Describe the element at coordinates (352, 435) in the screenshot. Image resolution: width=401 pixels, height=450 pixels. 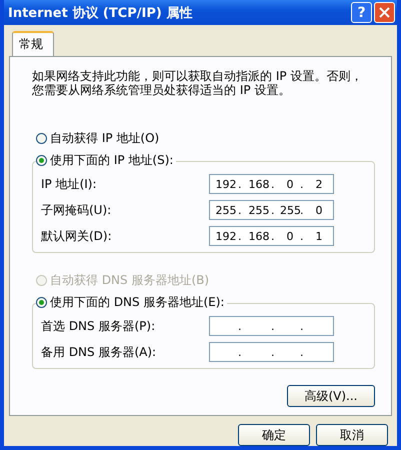
I see `dialog-button: 取消` at that location.